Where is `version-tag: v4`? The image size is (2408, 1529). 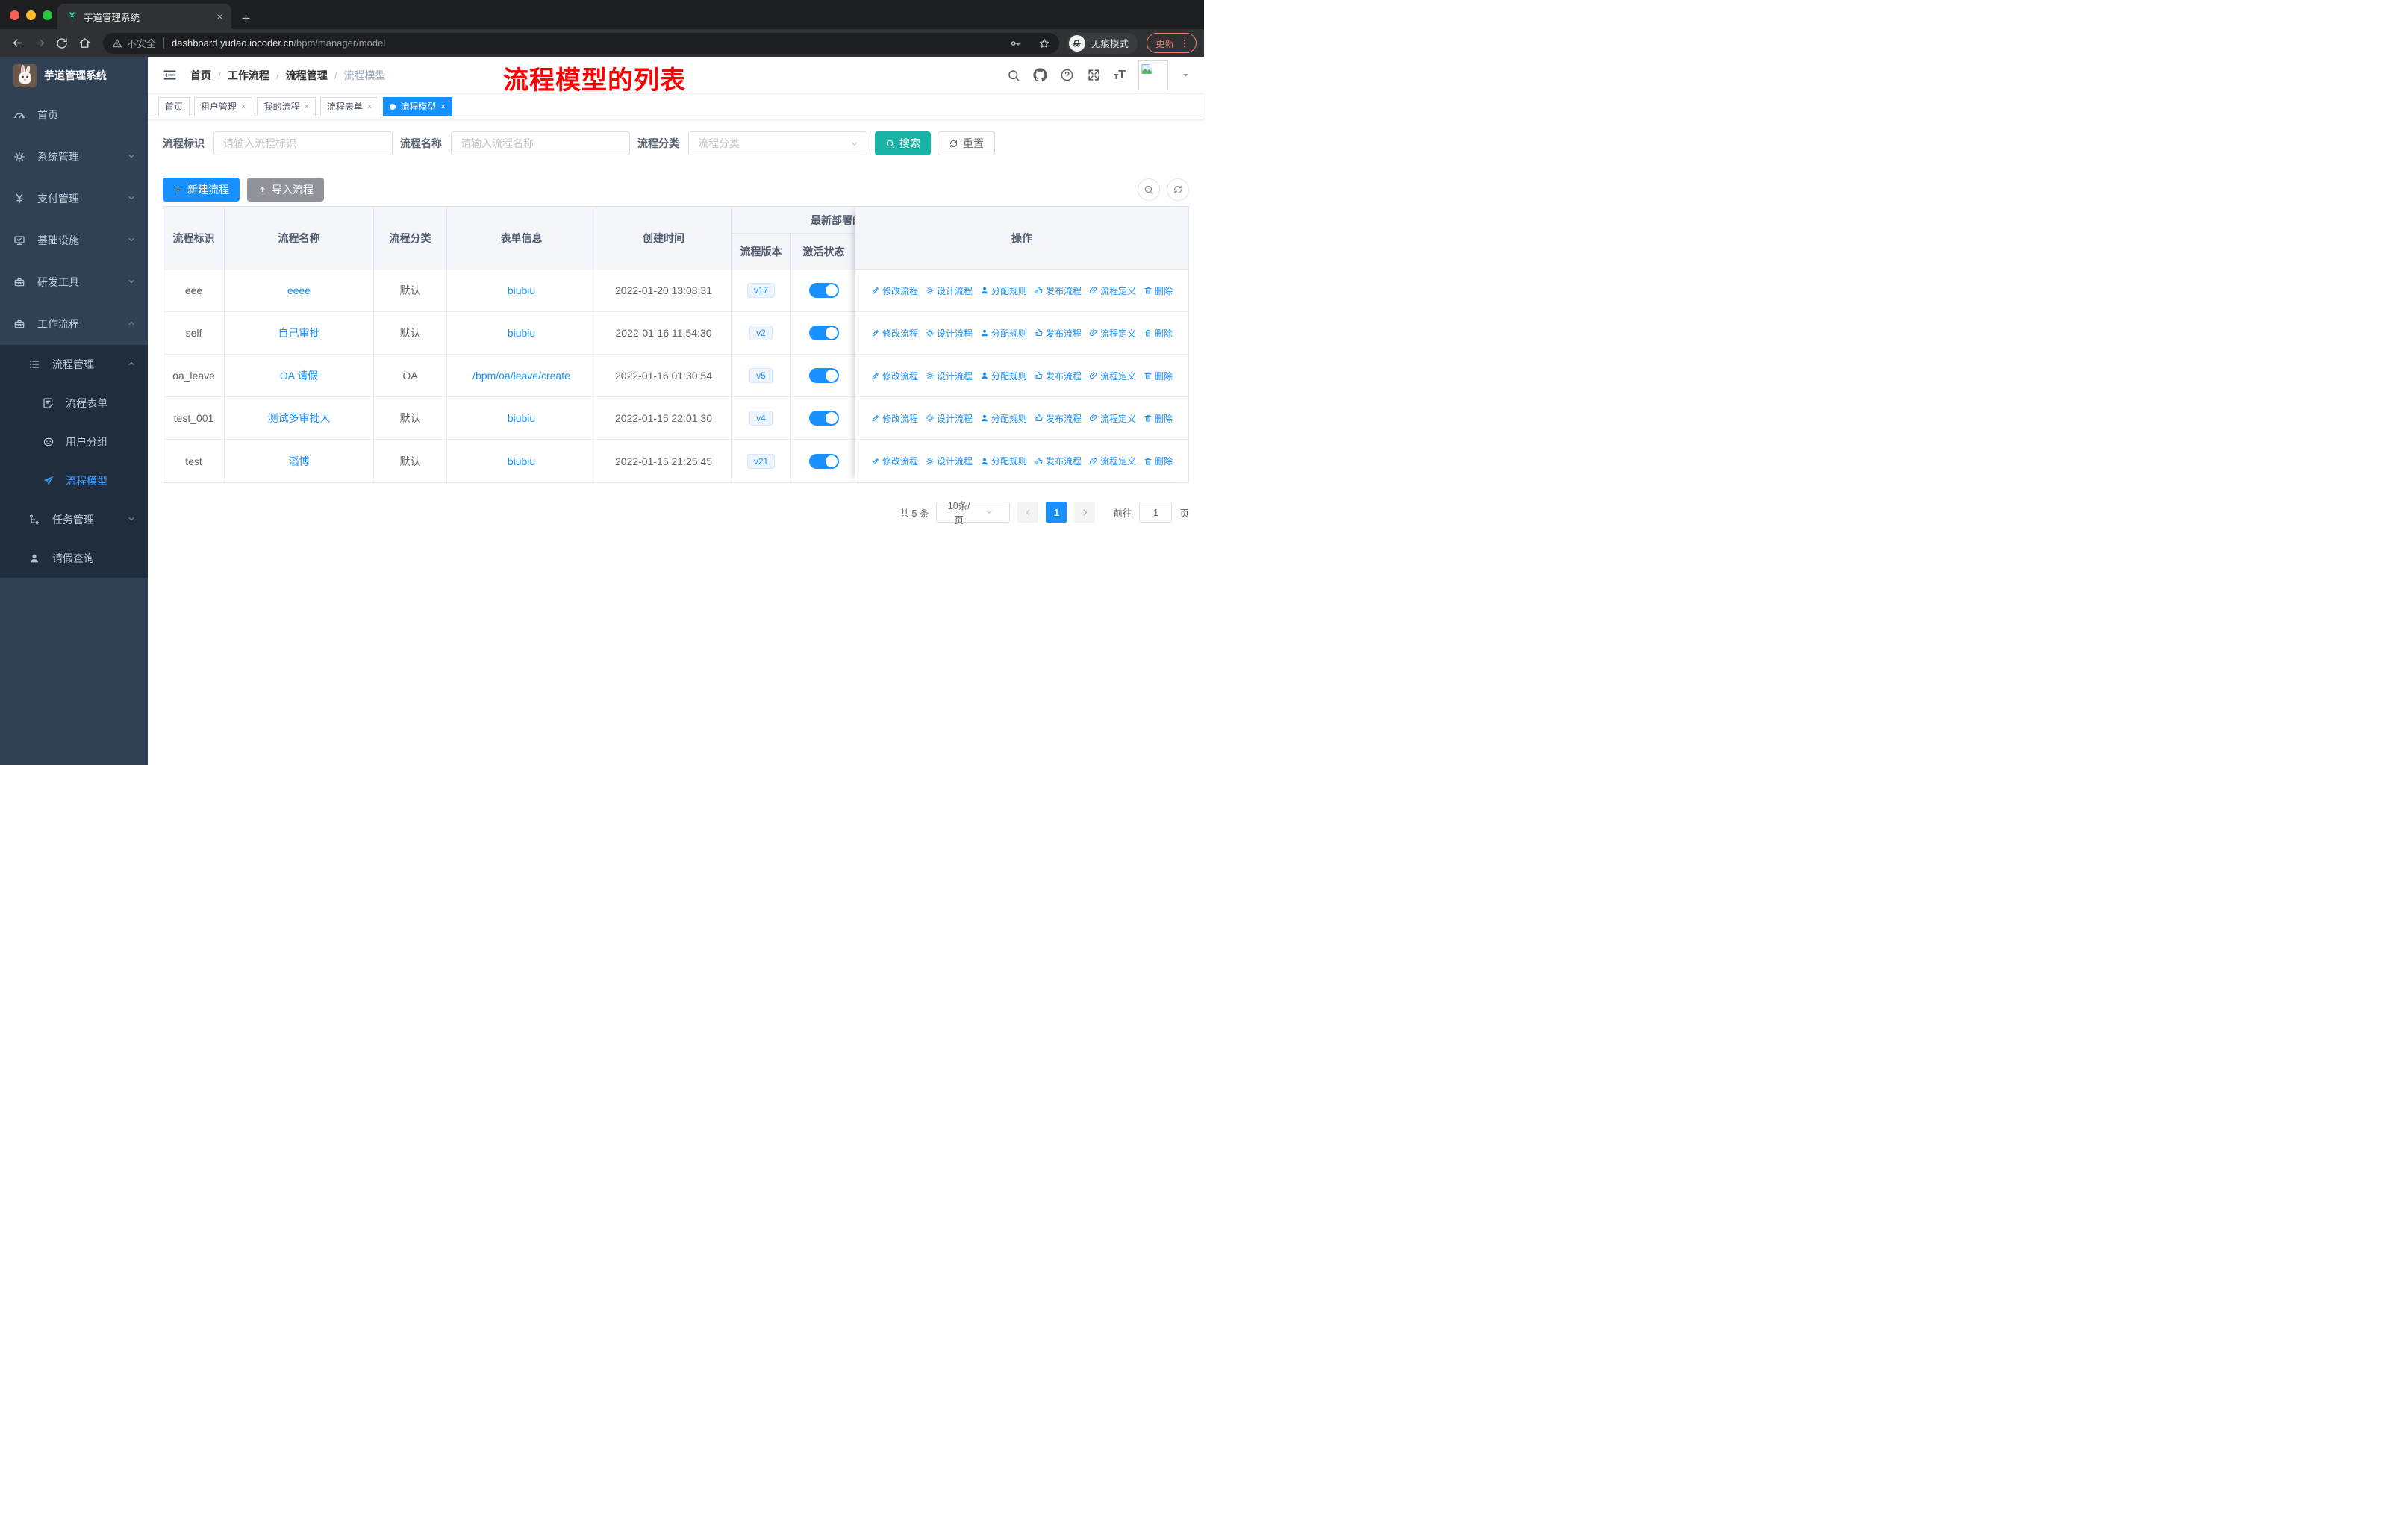 version-tag: v4 is located at coordinates (761, 418).